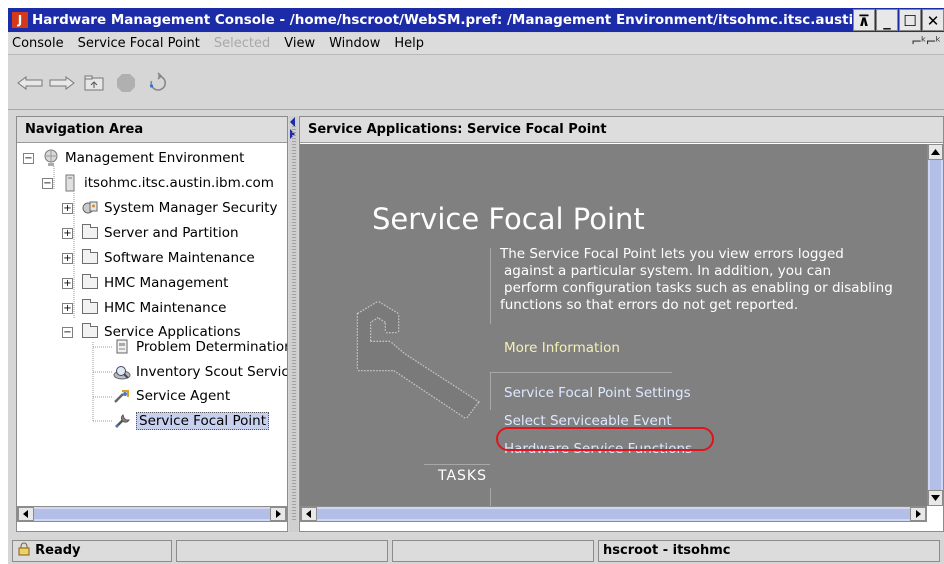 This screenshot has width=944, height=564. Describe the element at coordinates (122, 396) in the screenshot. I see `agent-icon` at that location.